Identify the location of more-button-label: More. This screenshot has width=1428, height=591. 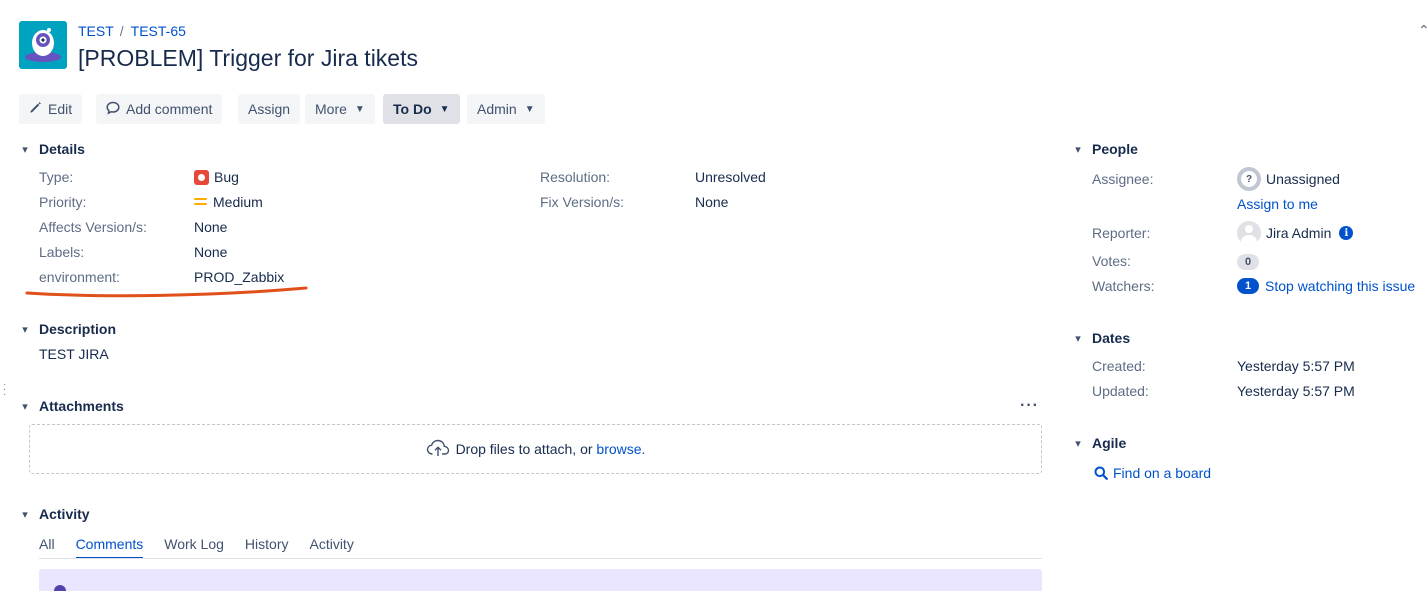
(331, 109).